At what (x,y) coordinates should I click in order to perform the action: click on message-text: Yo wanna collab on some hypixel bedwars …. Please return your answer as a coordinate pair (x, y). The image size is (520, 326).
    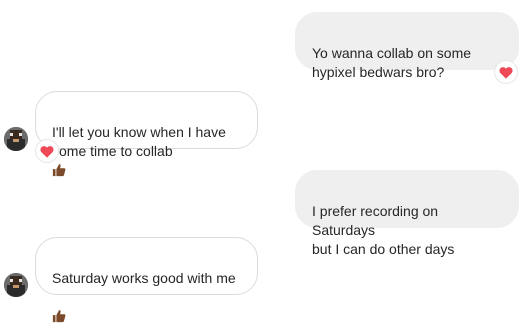
    Looking at the image, I should click on (392, 62).